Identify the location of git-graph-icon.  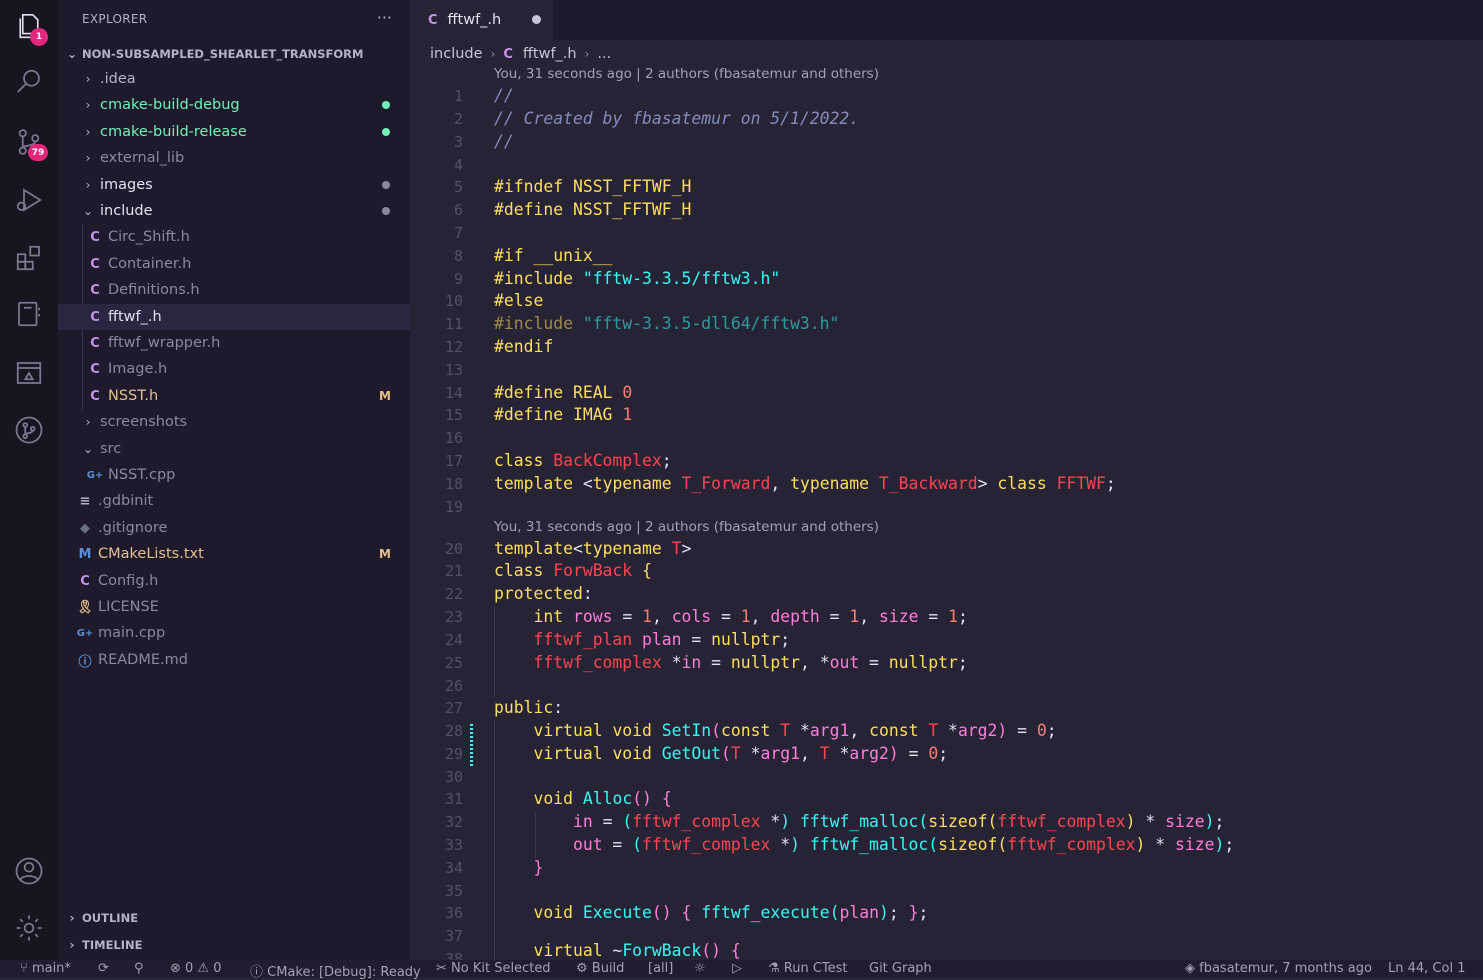
(29, 430).